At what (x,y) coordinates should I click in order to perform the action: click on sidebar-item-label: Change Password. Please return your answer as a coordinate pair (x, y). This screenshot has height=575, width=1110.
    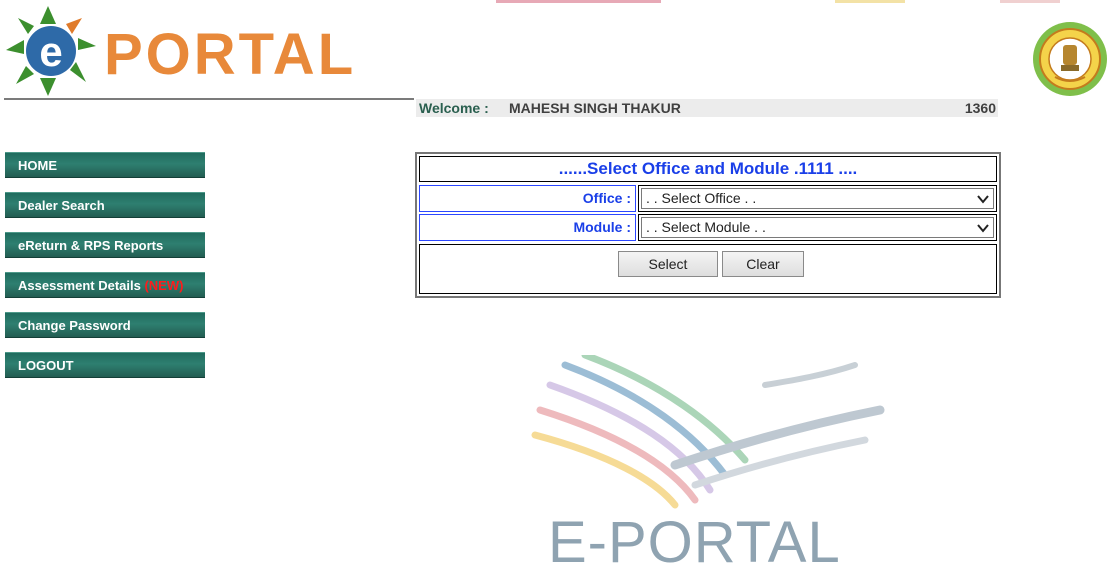
    Looking at the image, I should click on (74, 325).